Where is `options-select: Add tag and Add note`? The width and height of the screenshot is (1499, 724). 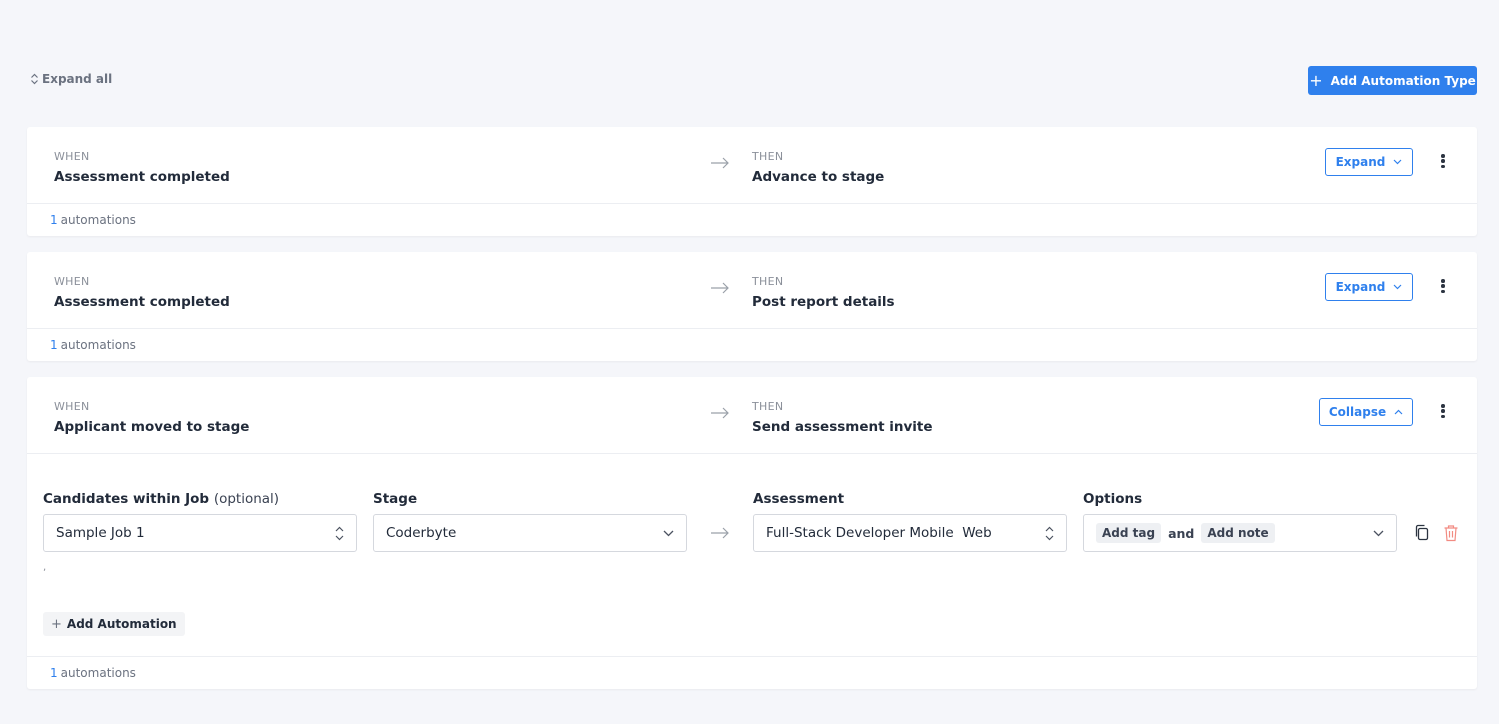
options-select: Add tag and Add note is located at coordinates (1240, 533).